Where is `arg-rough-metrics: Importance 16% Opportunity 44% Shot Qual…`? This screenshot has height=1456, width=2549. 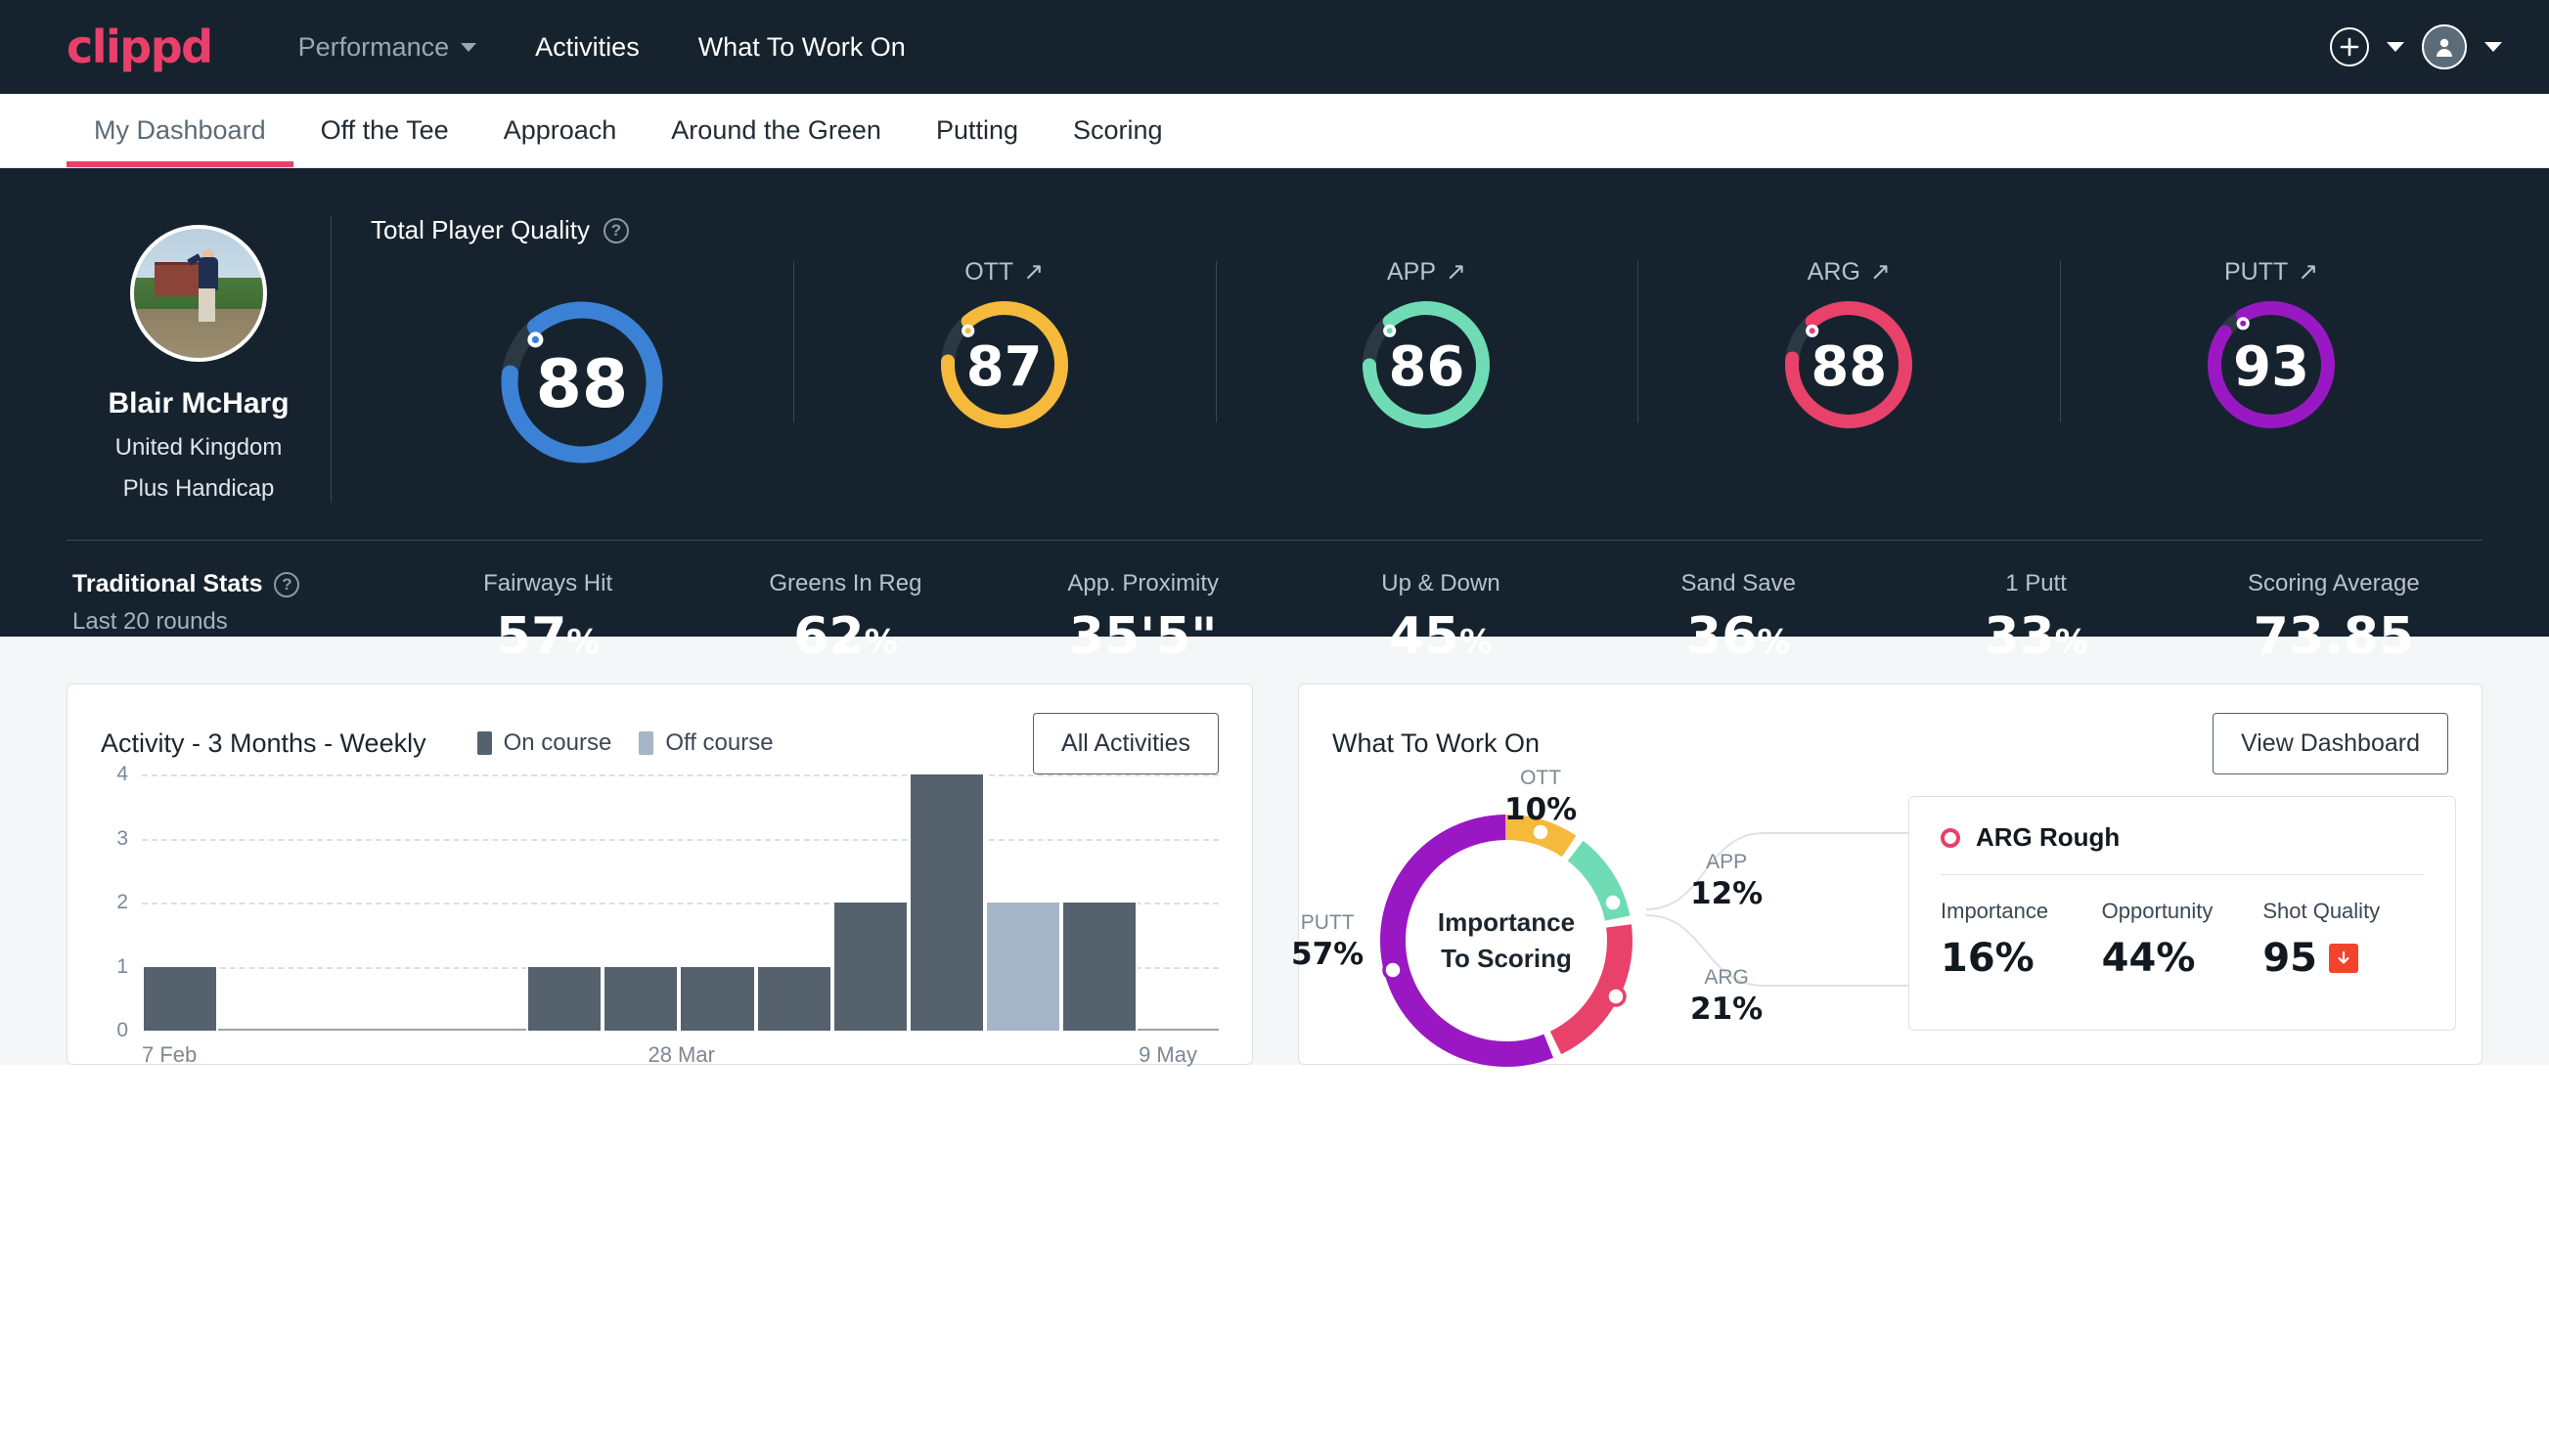 arg-rough-metrics: Importance 16% Opportunity 44% Shot Qual… is located at coordinates (2183, 940).